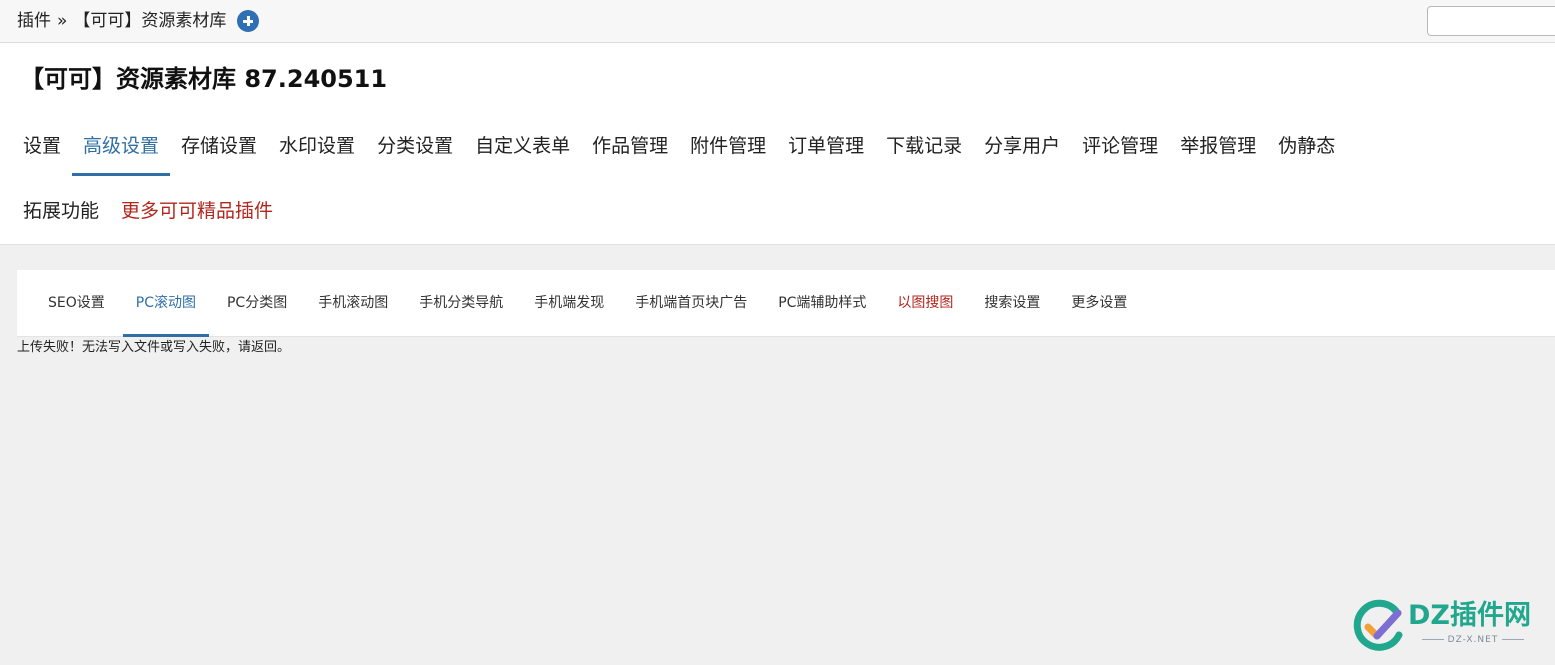  I want to click on check-circle-logo-icon, so click(1378, 625).